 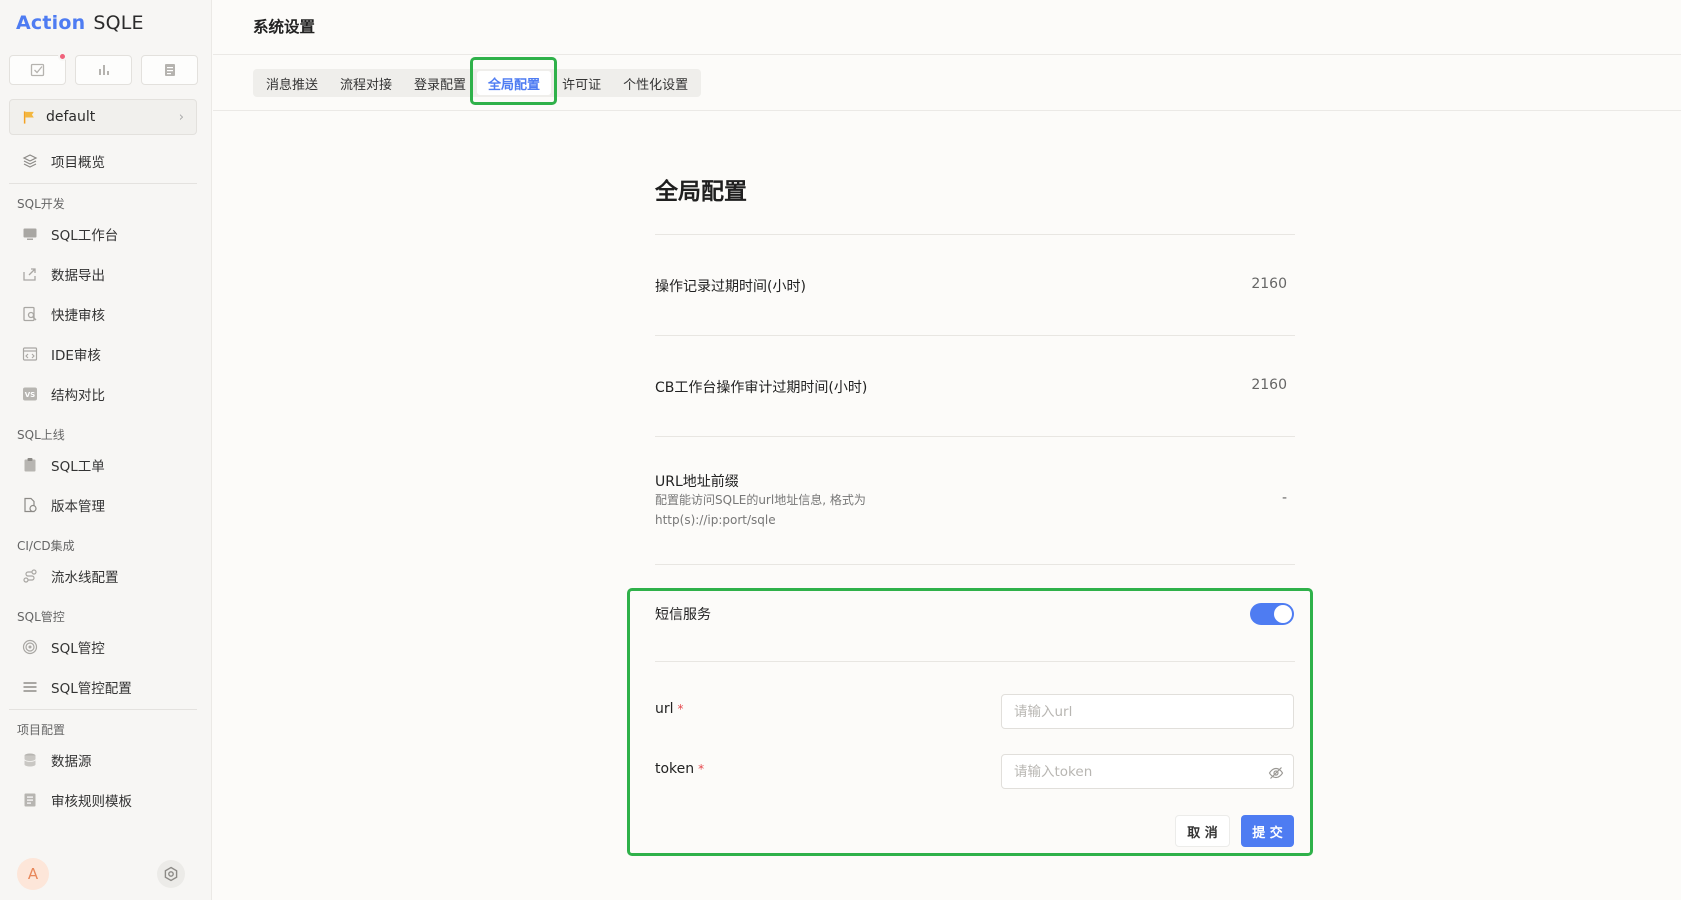 What do you see at coordinates (730, 287) in the screenshot?
I see `operation-record-expiry-label: 操作记录过期时间(小时)` at bounding box center [730, 287].